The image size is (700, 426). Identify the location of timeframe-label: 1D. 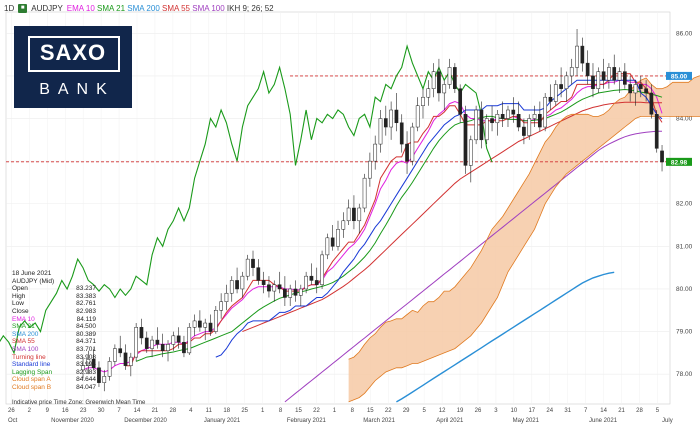
(9, 8).